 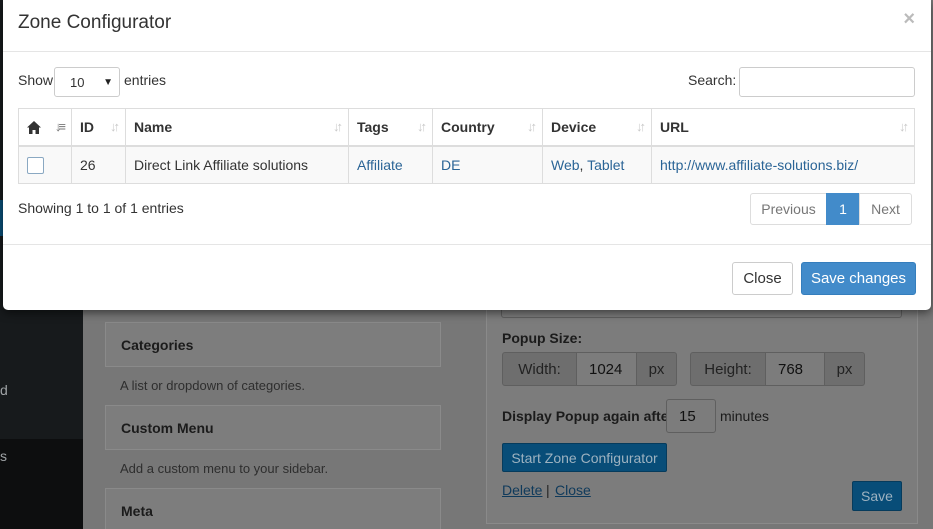 I want to click on row-select-cell, so click(x=45, y=164).